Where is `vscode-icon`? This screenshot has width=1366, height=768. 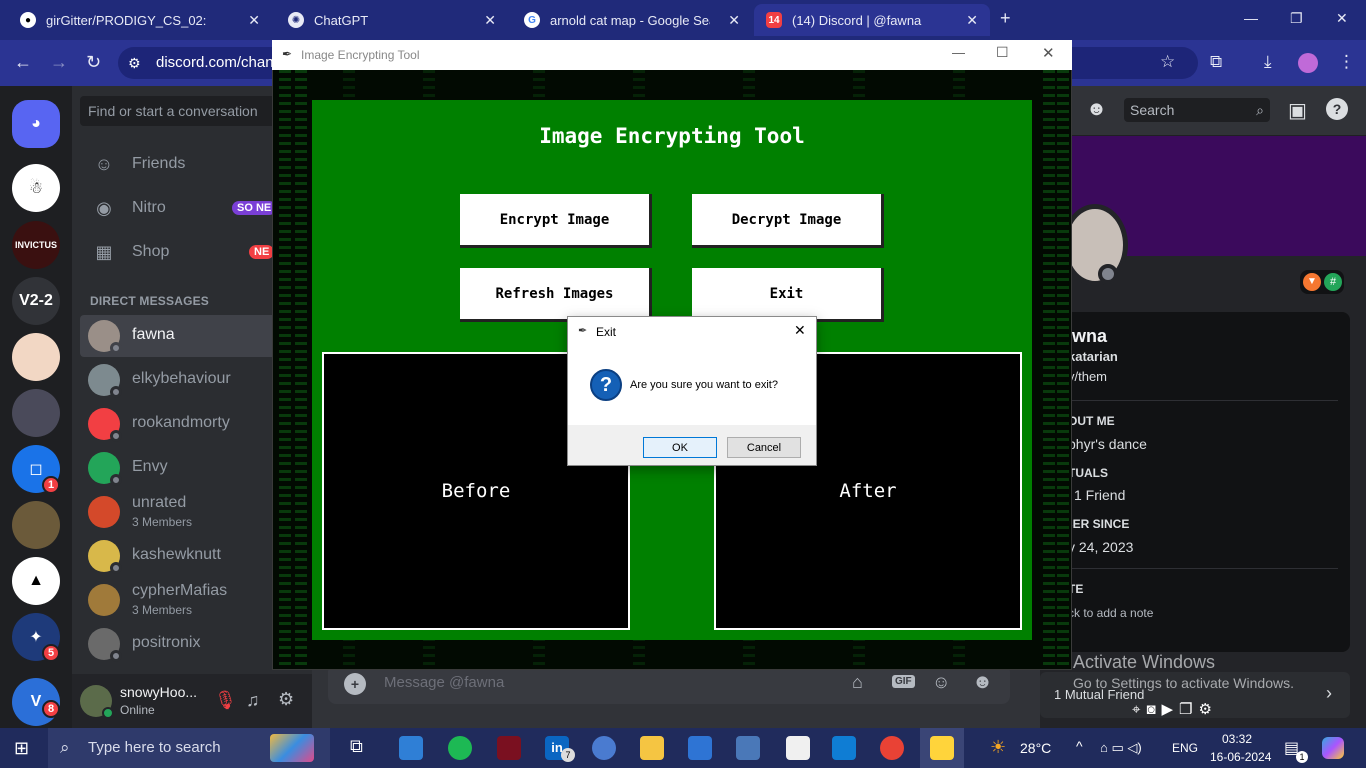 vscode-icon is located at coordinates (844, 748).